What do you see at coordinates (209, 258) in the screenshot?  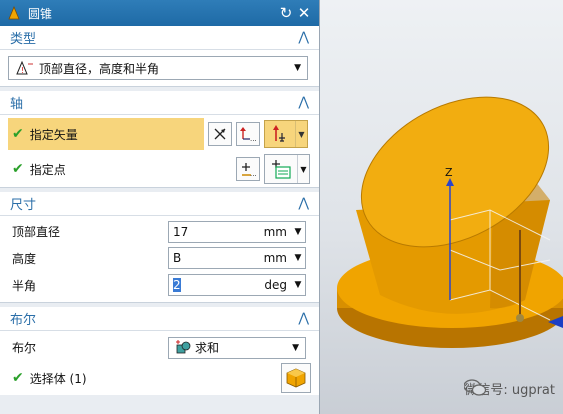 I see `height-value: B` at bounding box center [209, 258].